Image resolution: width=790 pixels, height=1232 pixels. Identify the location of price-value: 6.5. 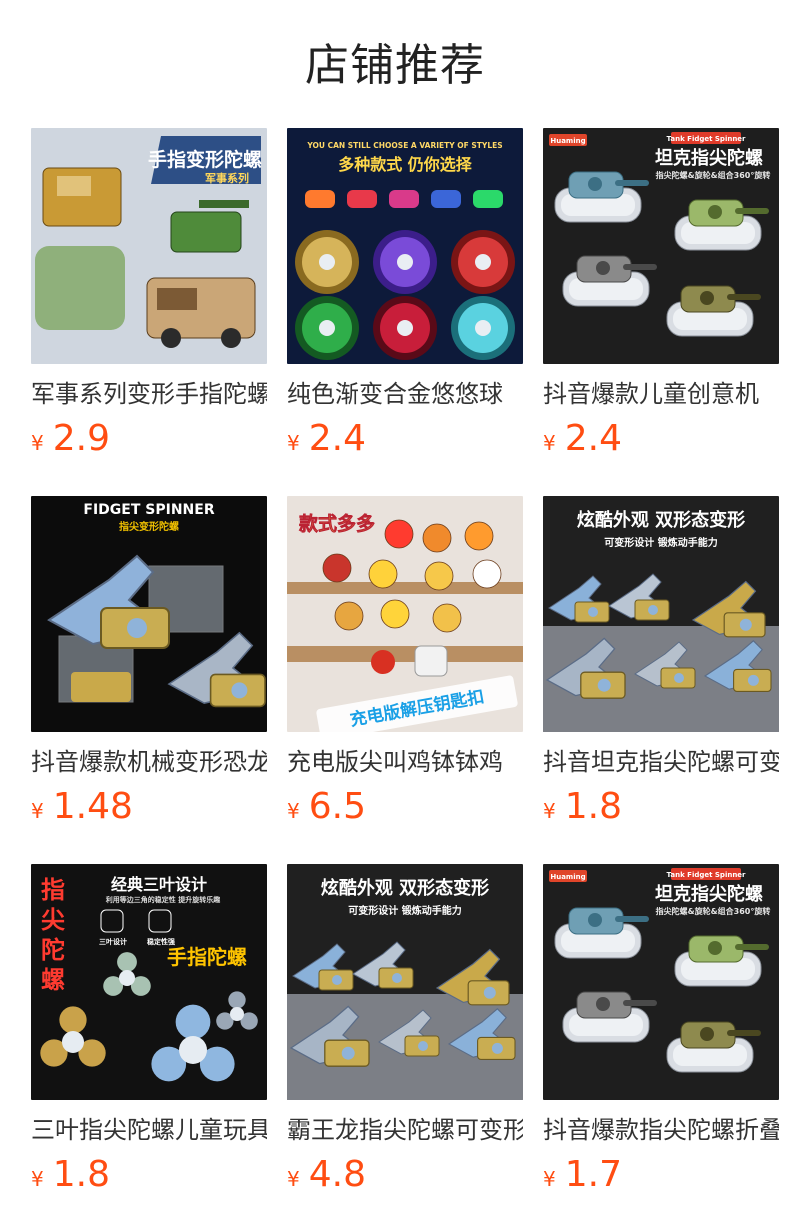
(337, 806).